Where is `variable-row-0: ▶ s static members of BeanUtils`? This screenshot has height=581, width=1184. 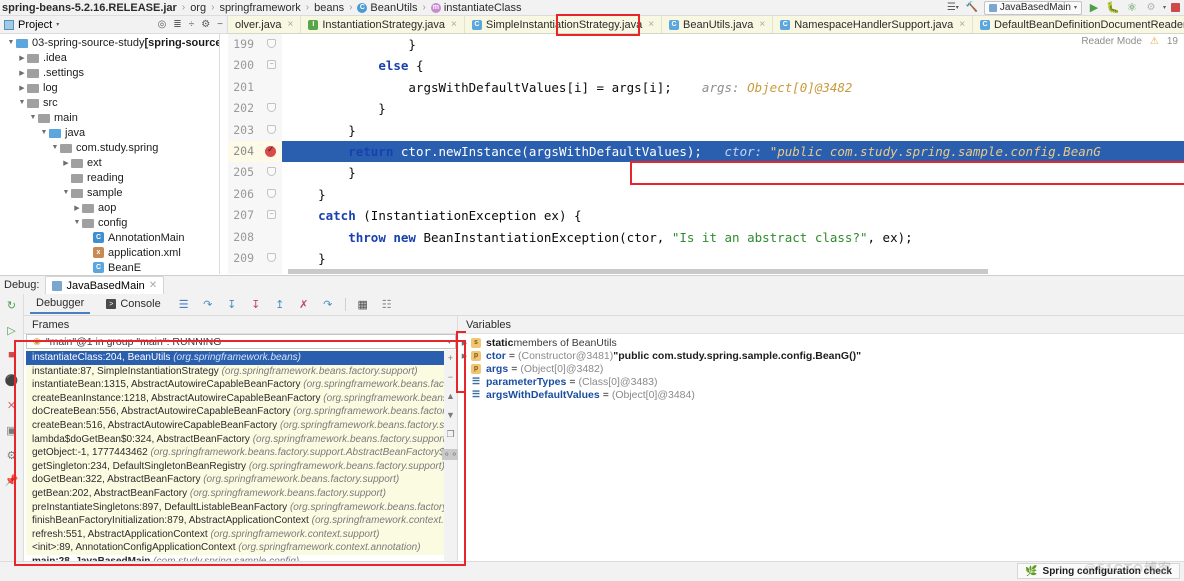 variable-row-0: ▶ s static members of BeanUtils is located at coordinates (821, 342).